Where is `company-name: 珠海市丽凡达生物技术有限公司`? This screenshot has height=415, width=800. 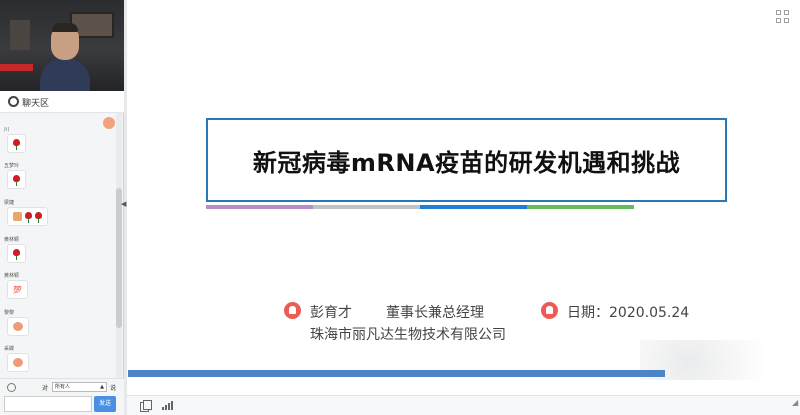
company-name: 珠海市丽凡达生物技术有限公司 is located at coordinates (408, 335).